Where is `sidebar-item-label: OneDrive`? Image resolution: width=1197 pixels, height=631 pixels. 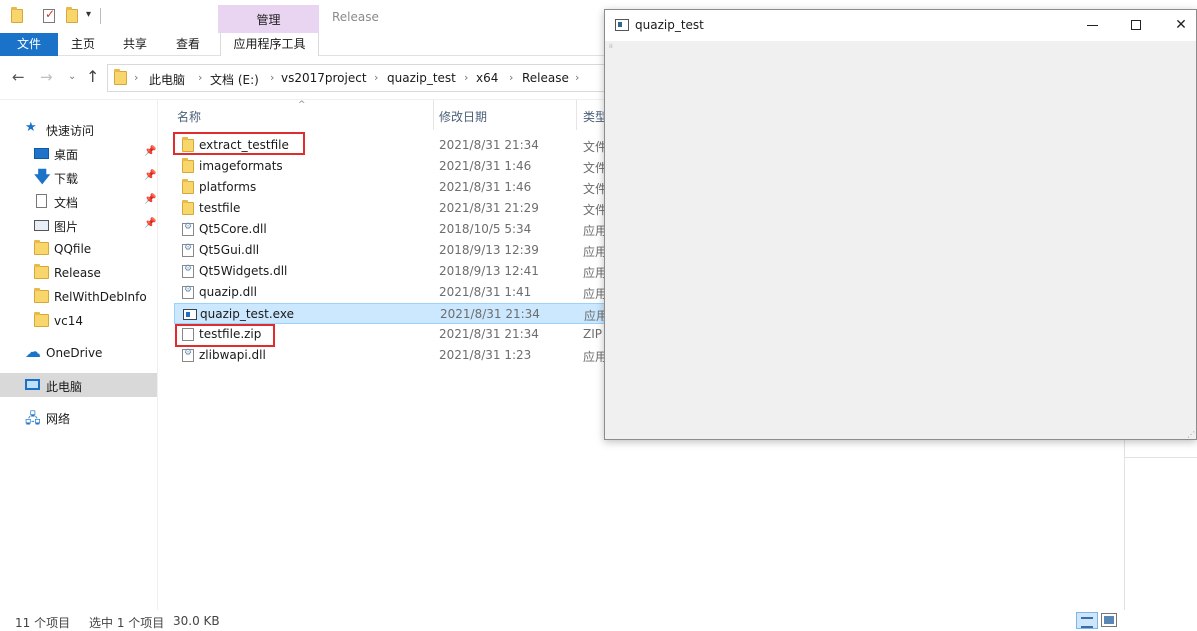 sidebar-item-label: OneDrive is located at coordinates (74, 353).